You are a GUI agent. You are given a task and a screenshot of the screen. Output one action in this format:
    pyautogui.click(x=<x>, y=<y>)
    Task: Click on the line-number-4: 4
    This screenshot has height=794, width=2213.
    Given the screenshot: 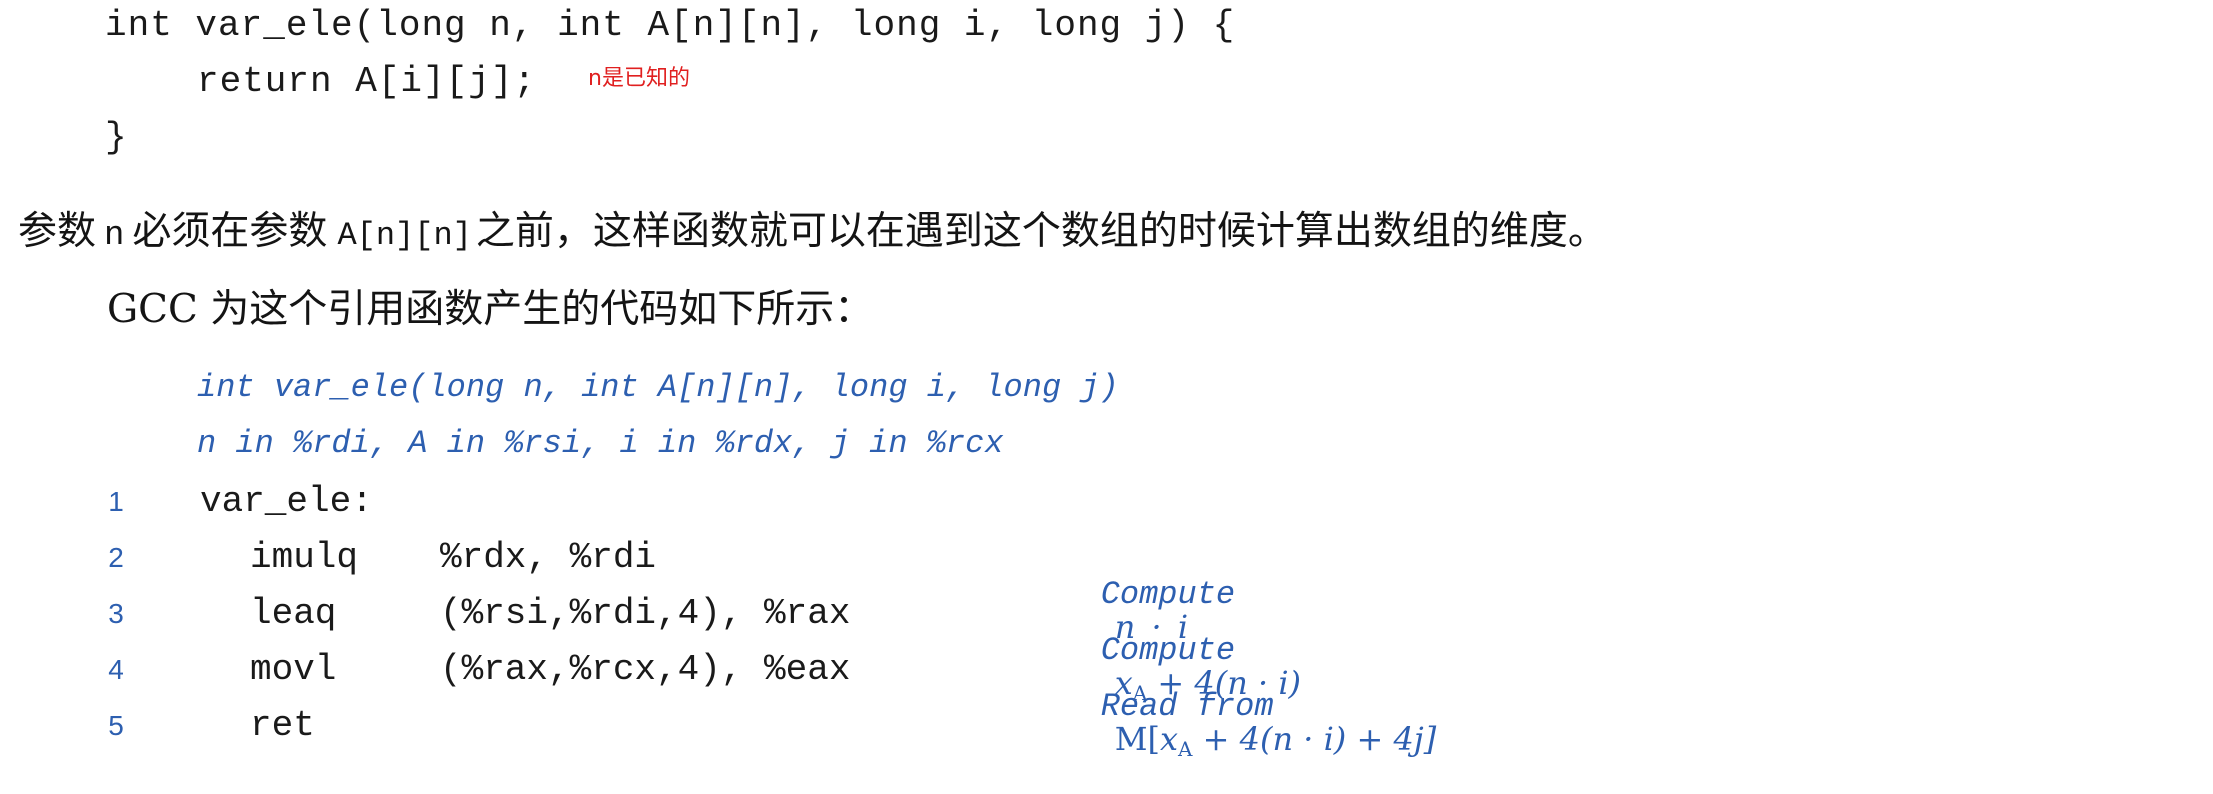 What is the action you would take?
    pyautogui.click(x=116, y=669)
    